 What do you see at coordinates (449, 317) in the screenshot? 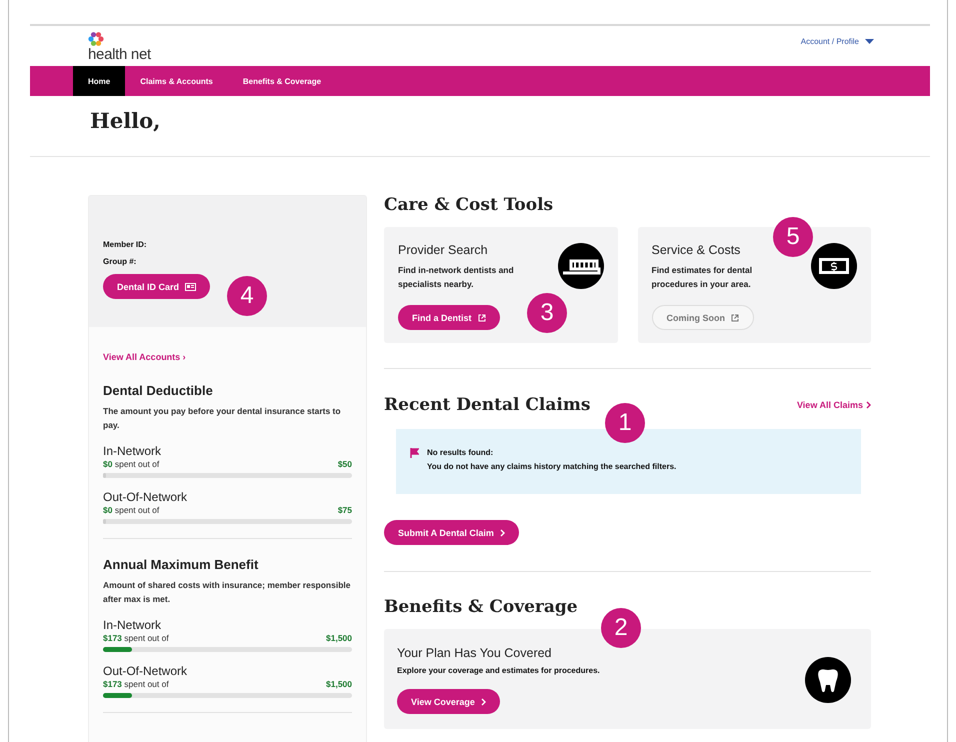
I see `find-dentist-button: Find a Dentist` at bounding box center [449, 317].